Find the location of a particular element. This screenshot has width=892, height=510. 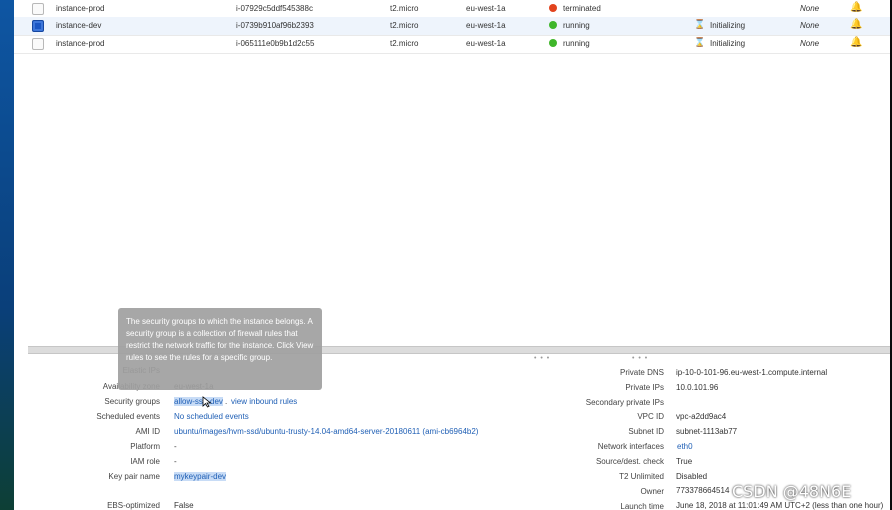

detail-label: T2 Unlimited is located at coordinates (641, 476).